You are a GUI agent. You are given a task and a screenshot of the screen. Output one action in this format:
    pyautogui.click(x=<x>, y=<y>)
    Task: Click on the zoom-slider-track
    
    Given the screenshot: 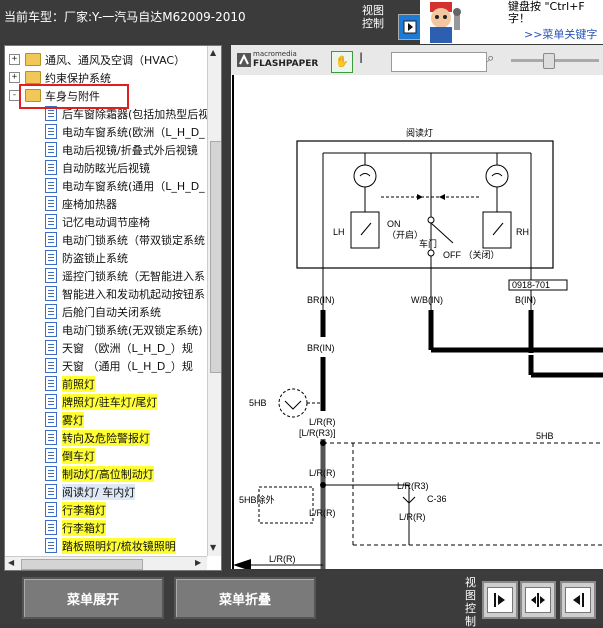 What is the action you would take?
    pyautogui.click(x=555, y=60)
    